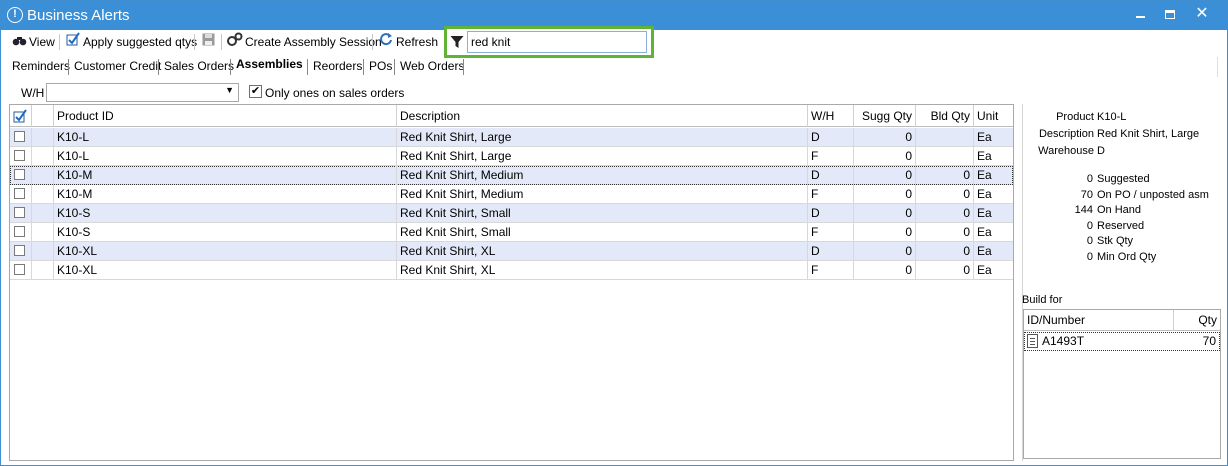  I want to click on sugg-qty-header: Sugg Qty, so click(885, 116).